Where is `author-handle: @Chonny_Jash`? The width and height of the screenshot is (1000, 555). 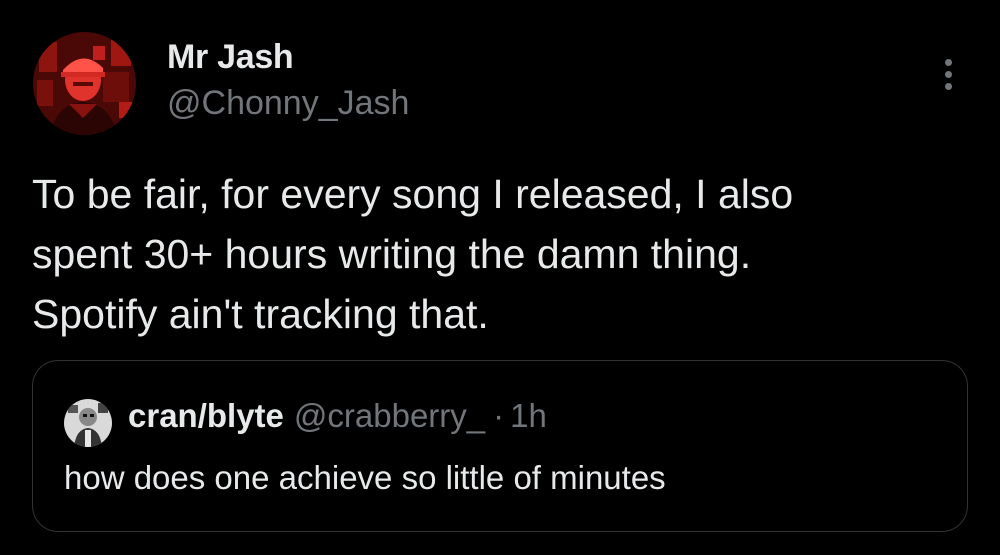
author-handle: @Chonny_Jash is located at coordinates (288, 103).